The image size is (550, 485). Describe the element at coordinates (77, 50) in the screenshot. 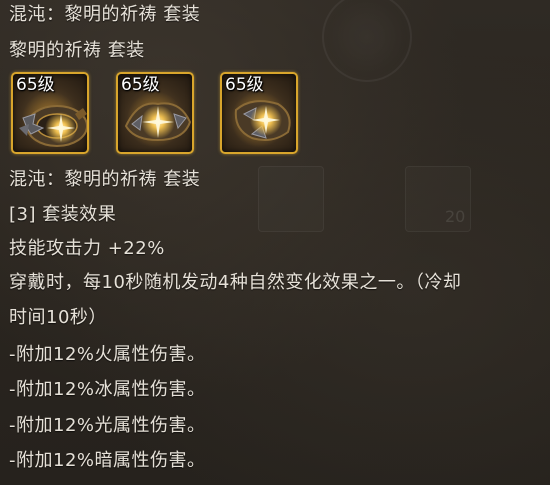

I see `set-name: 黎明的祈祷 套装` at that location.